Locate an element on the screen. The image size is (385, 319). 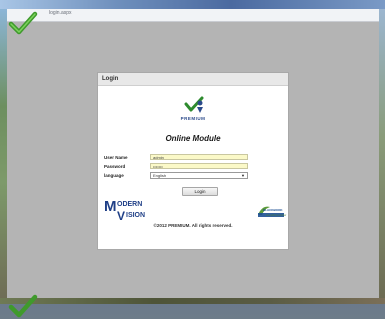
premium-logo-icon is located at coordinates (194, 104).